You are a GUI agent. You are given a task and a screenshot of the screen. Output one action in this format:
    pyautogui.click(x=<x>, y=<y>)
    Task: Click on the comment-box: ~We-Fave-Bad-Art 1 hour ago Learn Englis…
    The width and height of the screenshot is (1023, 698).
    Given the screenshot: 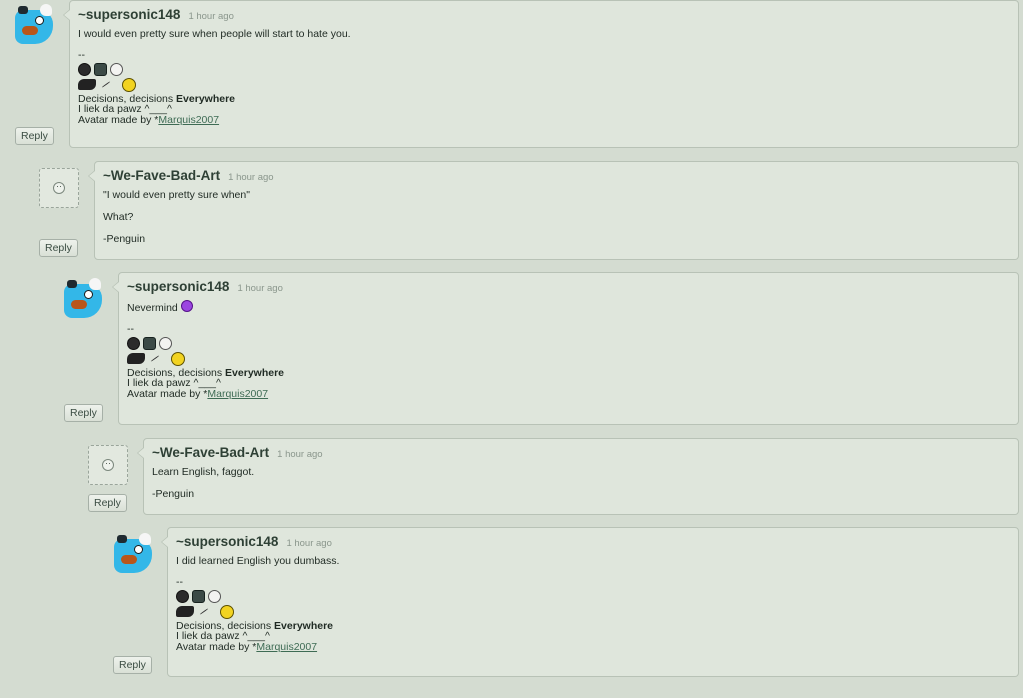 What is the action you would take?
    pyautogui.click(x=578, y=476)
    